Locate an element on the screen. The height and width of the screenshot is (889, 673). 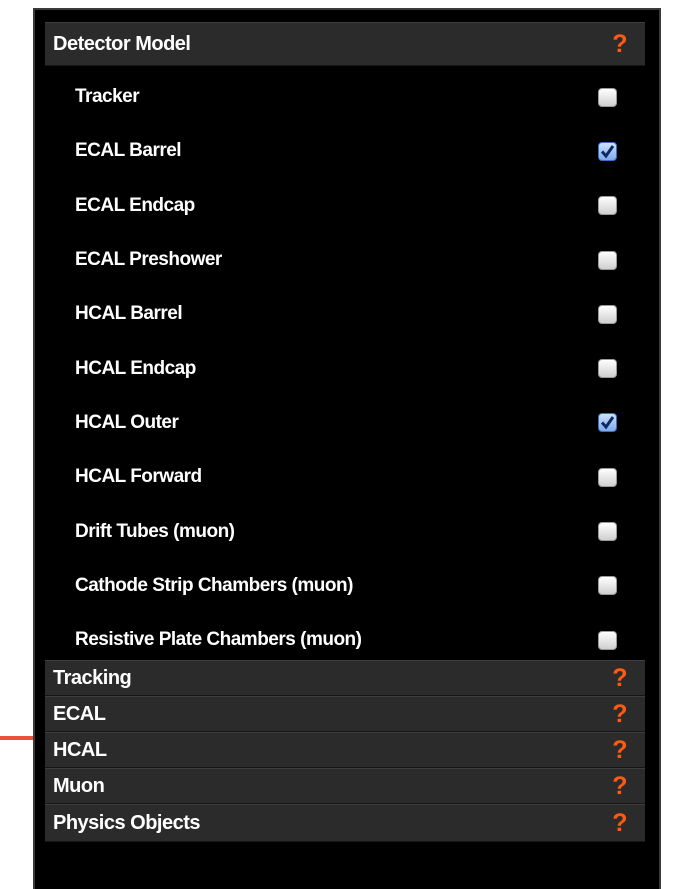
section-title: HCAL is located at coordinates (80, 749).